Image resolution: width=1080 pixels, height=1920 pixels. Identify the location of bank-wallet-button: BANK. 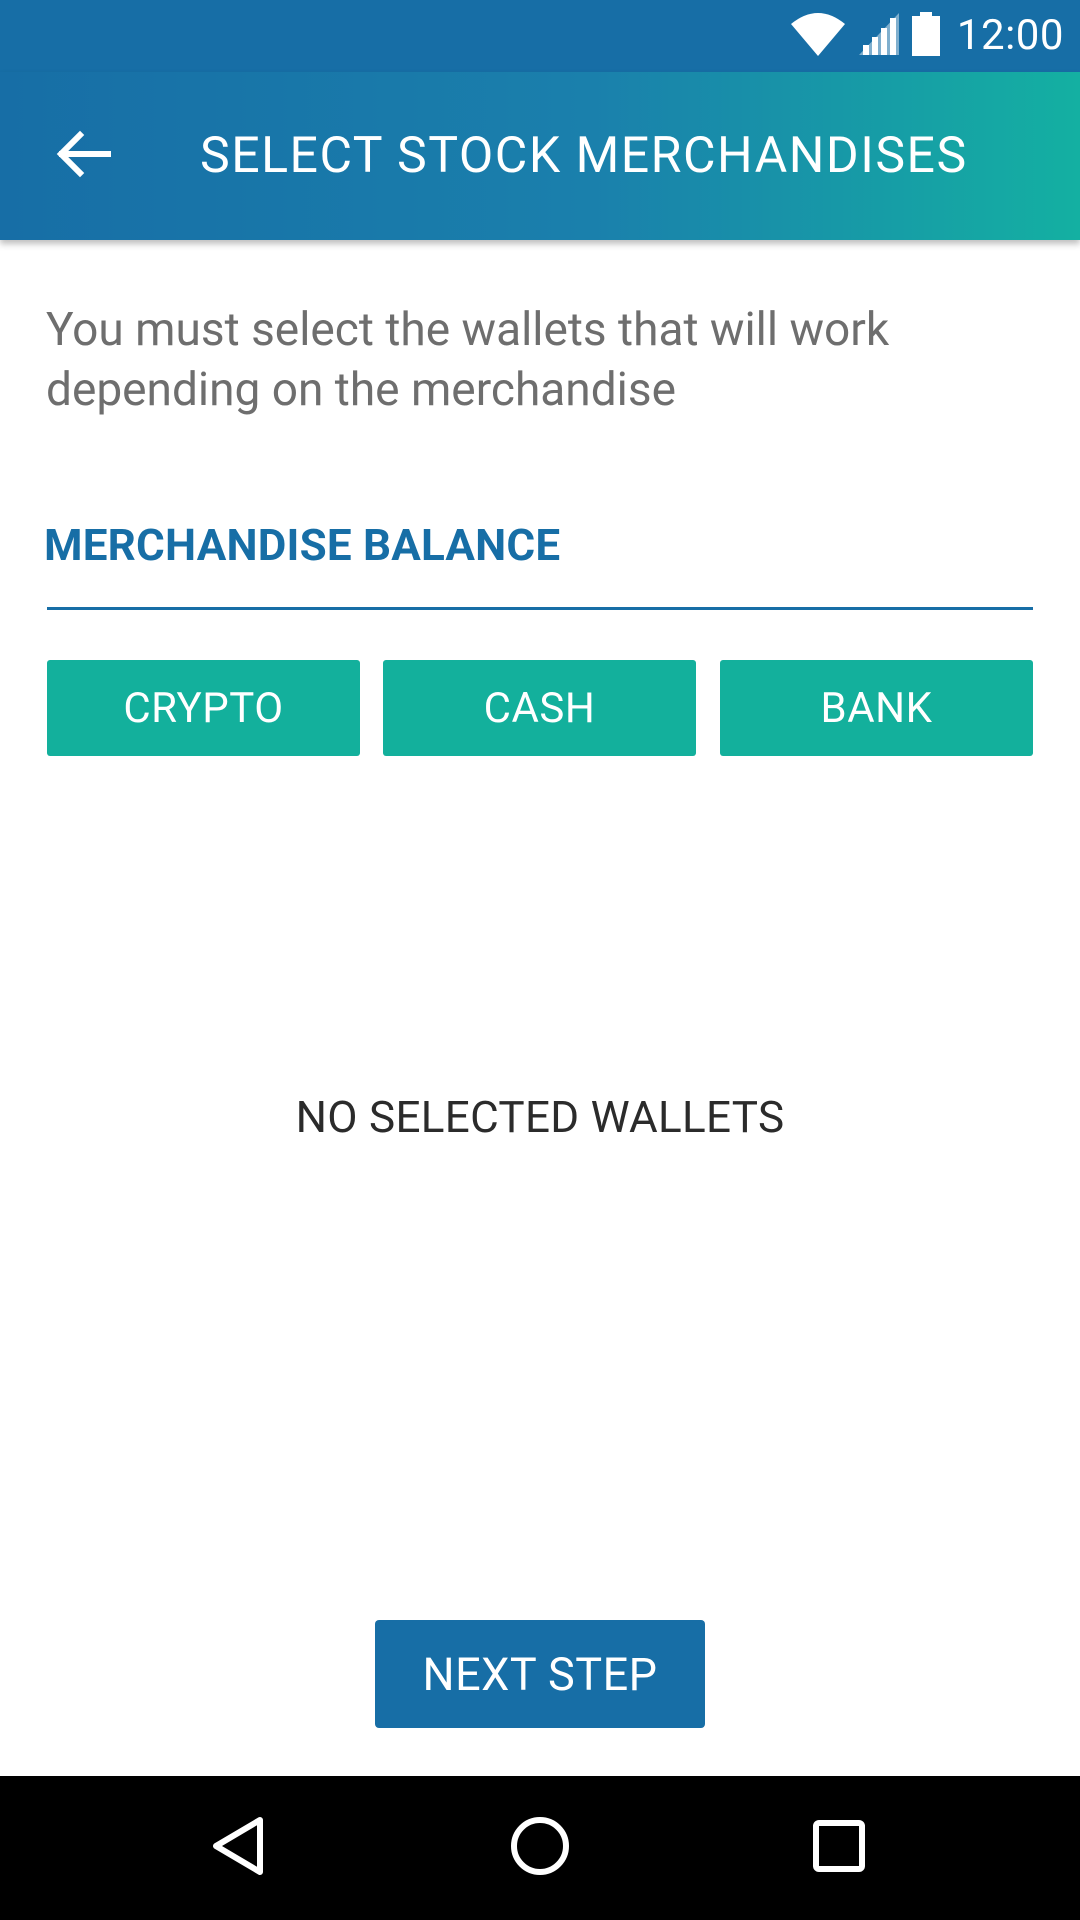
(876, 708).